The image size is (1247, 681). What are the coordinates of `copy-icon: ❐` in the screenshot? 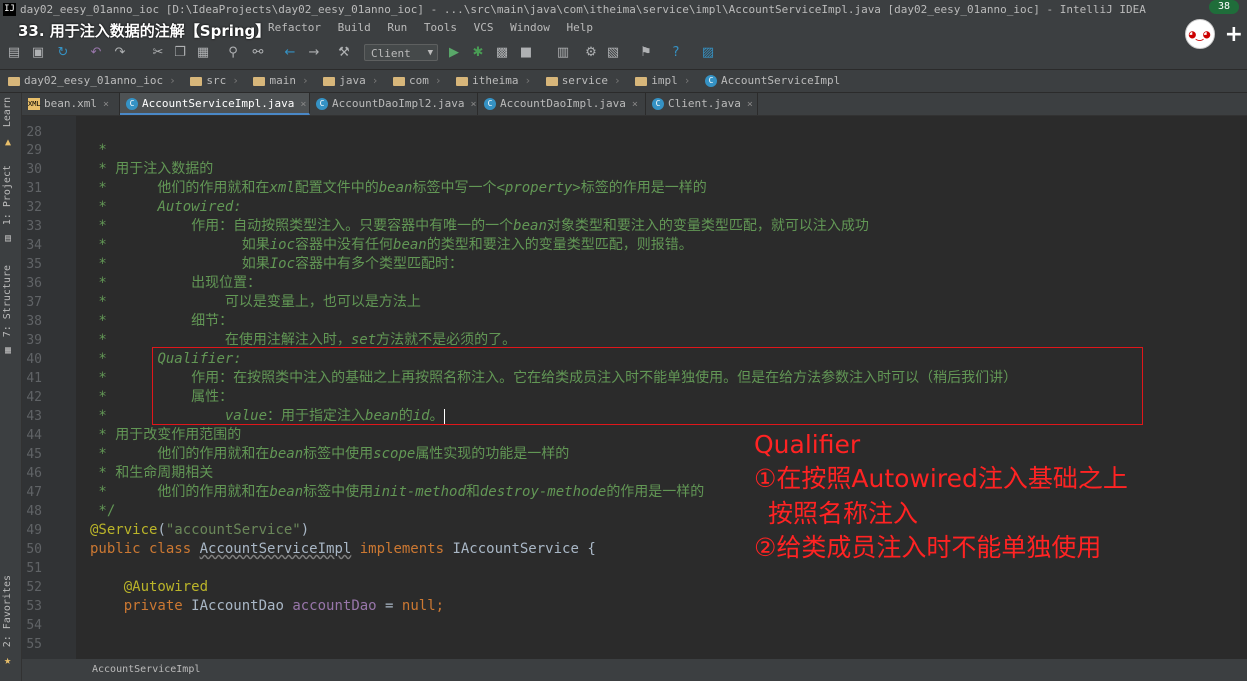 It's located at (180, 53).